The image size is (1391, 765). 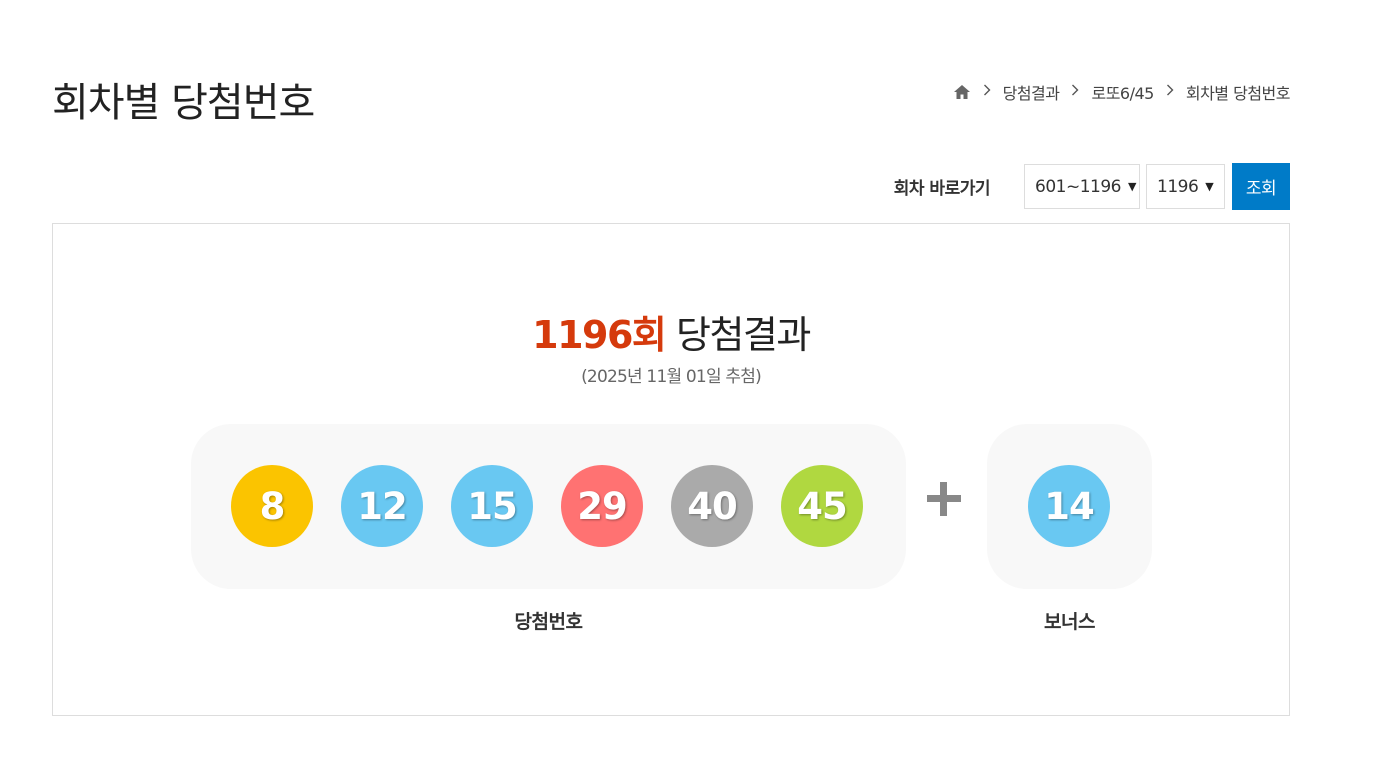 I want to click on range-select: 601~1196 ▼, so click(x=1082, y=186).